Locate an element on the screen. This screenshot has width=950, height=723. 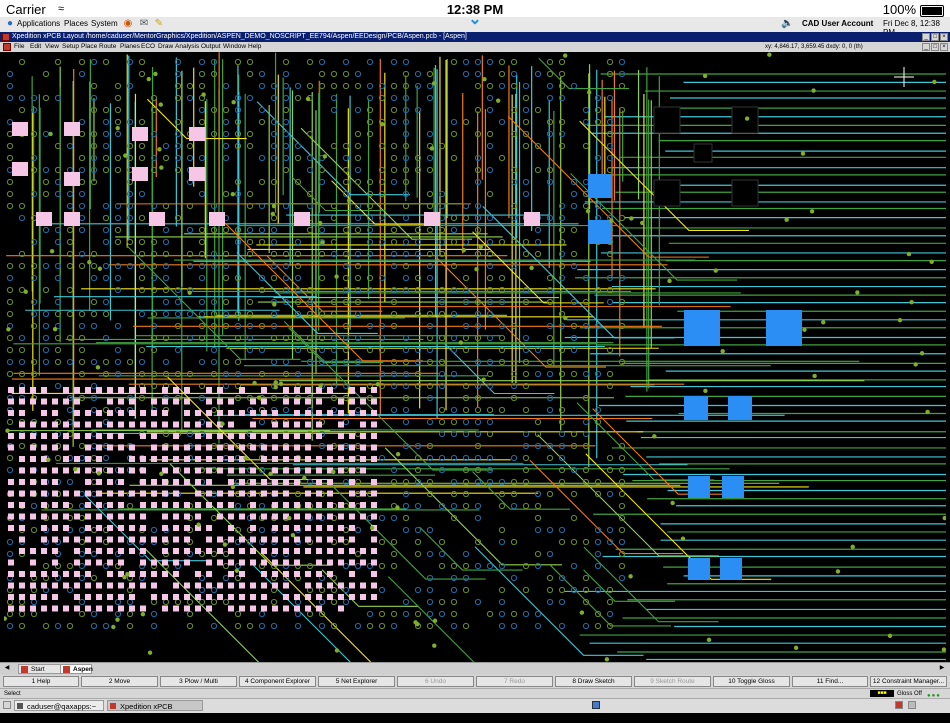
fkey-redo-button: 7 Redo is located at coordinates (514, 681).